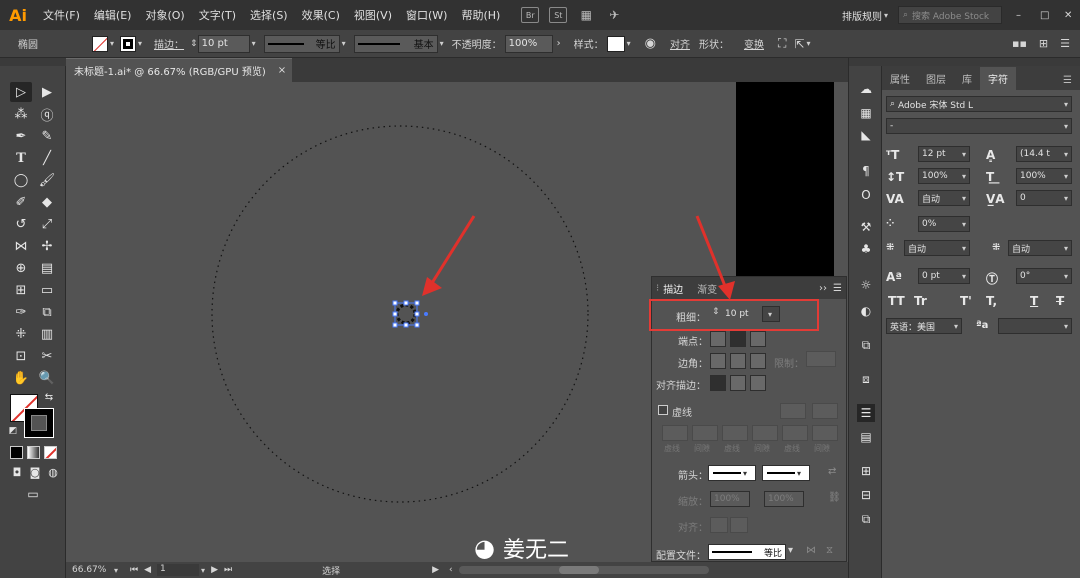 This screenshot has height=578, width=1080. Describe the element at coordinates (979, 104) in the screenshot. I see `font-family-field: ⌕ Adobe 宋体 Std L ▾` at that location.